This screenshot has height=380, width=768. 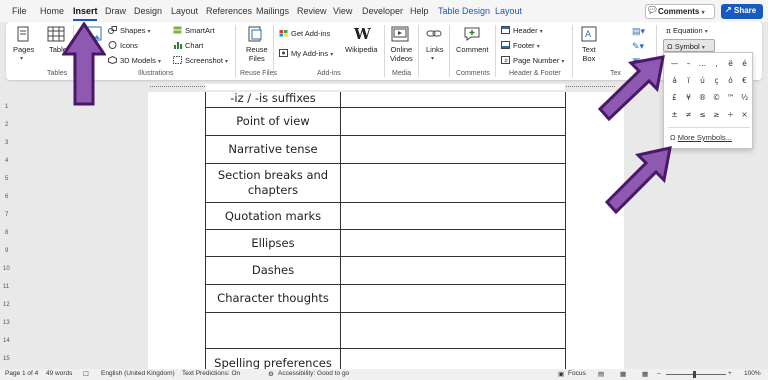 What do you see at coordinates (273, 99) in the screenshot?
I see `table-cell: -iz / -is suffixes` at bounding box center [273, 99].